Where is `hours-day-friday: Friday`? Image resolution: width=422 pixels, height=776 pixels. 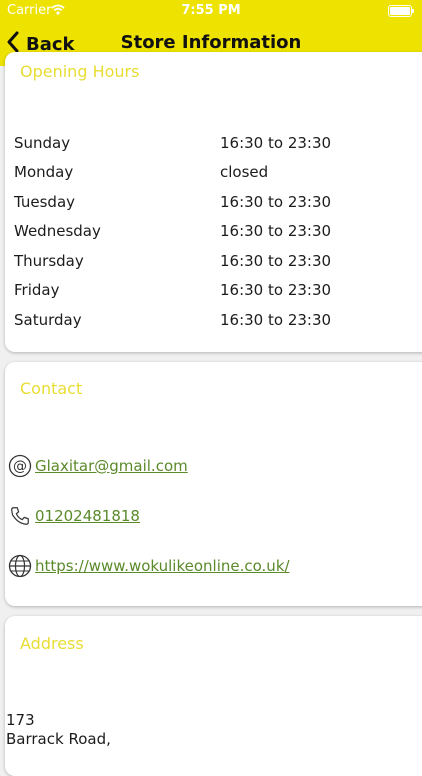 hours-day-friday: Friday is located at coordinates (37, 290).